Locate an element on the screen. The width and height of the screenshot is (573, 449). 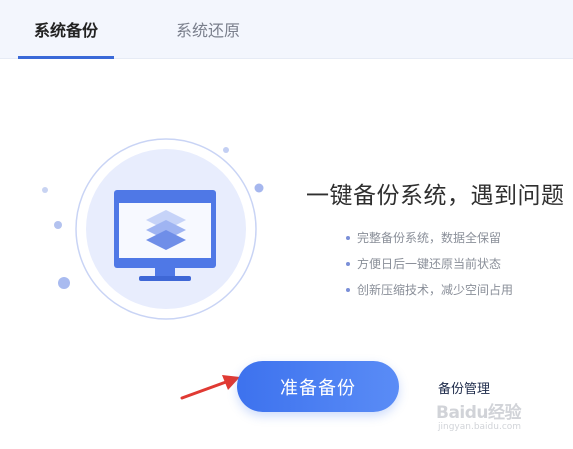
feature-item: 方便日后一键还原当前状态 is located at coordinates (429, 267).